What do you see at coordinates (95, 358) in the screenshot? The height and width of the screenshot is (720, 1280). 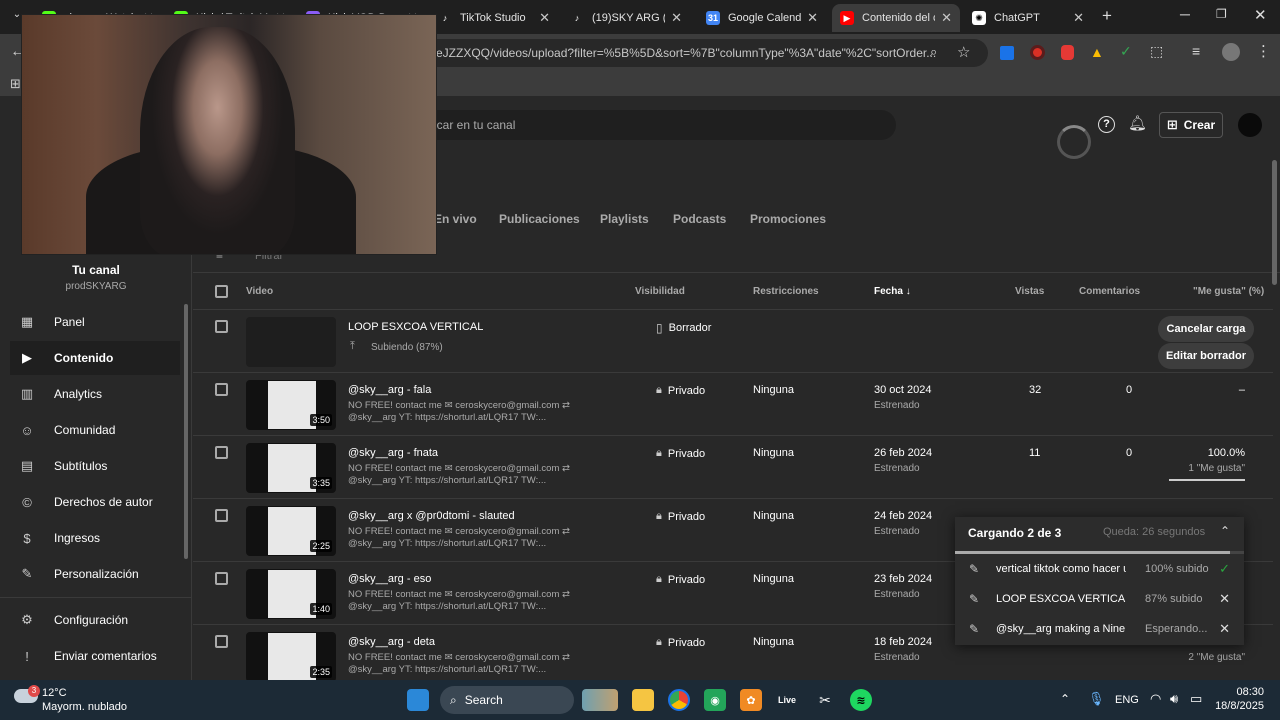 I see `sidebar-item: ▶ Contenido` at bounding box center [95, 358].